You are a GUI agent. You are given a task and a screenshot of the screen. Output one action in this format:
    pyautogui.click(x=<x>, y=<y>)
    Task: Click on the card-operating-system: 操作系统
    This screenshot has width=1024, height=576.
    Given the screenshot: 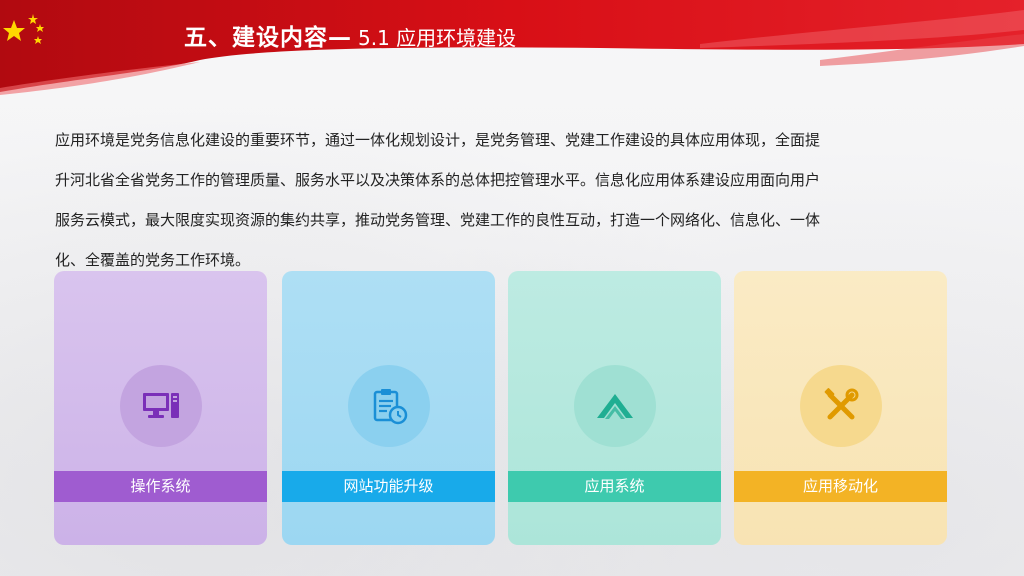 What is the action you would take?
    pyautogui.click(x=160, y=408)
    